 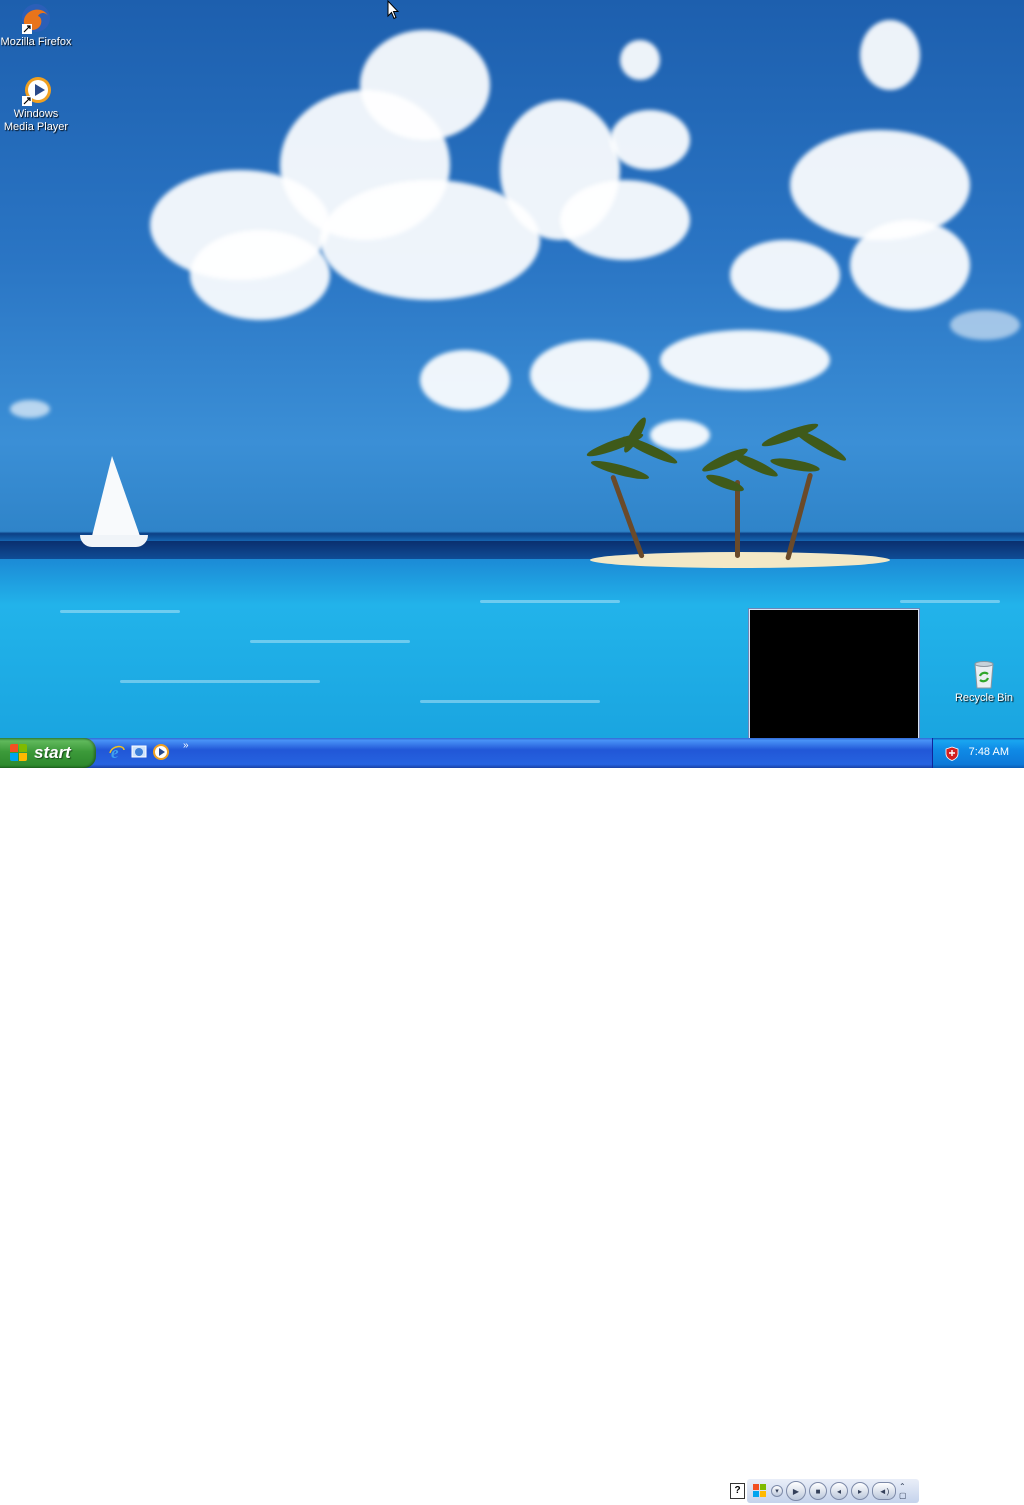 I want to click on windows-logo-icon, so click(x=19, y=753).